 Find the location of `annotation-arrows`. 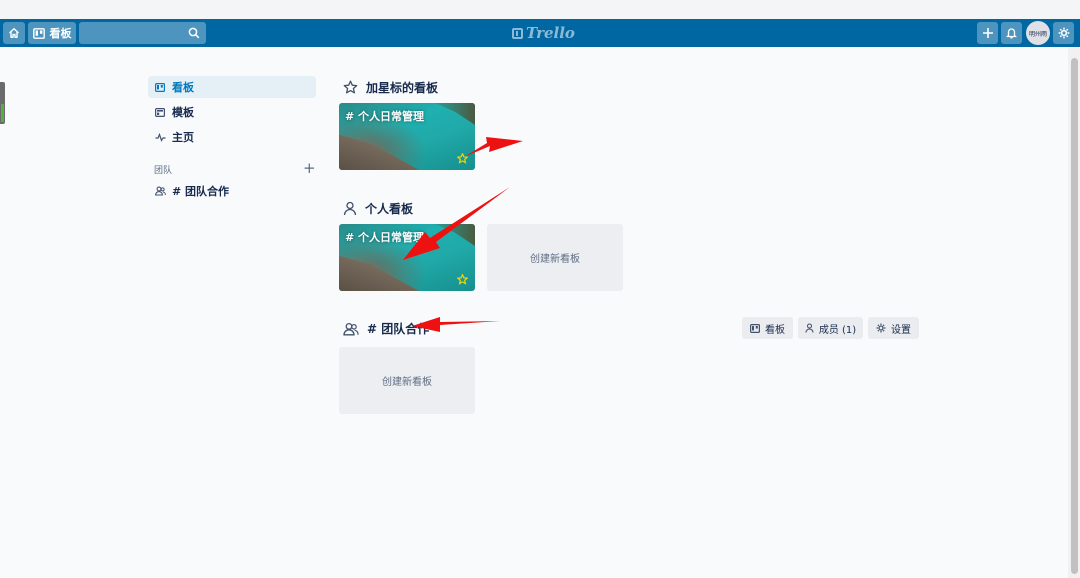

annotation-arrows is located at coordinates (463, 234).